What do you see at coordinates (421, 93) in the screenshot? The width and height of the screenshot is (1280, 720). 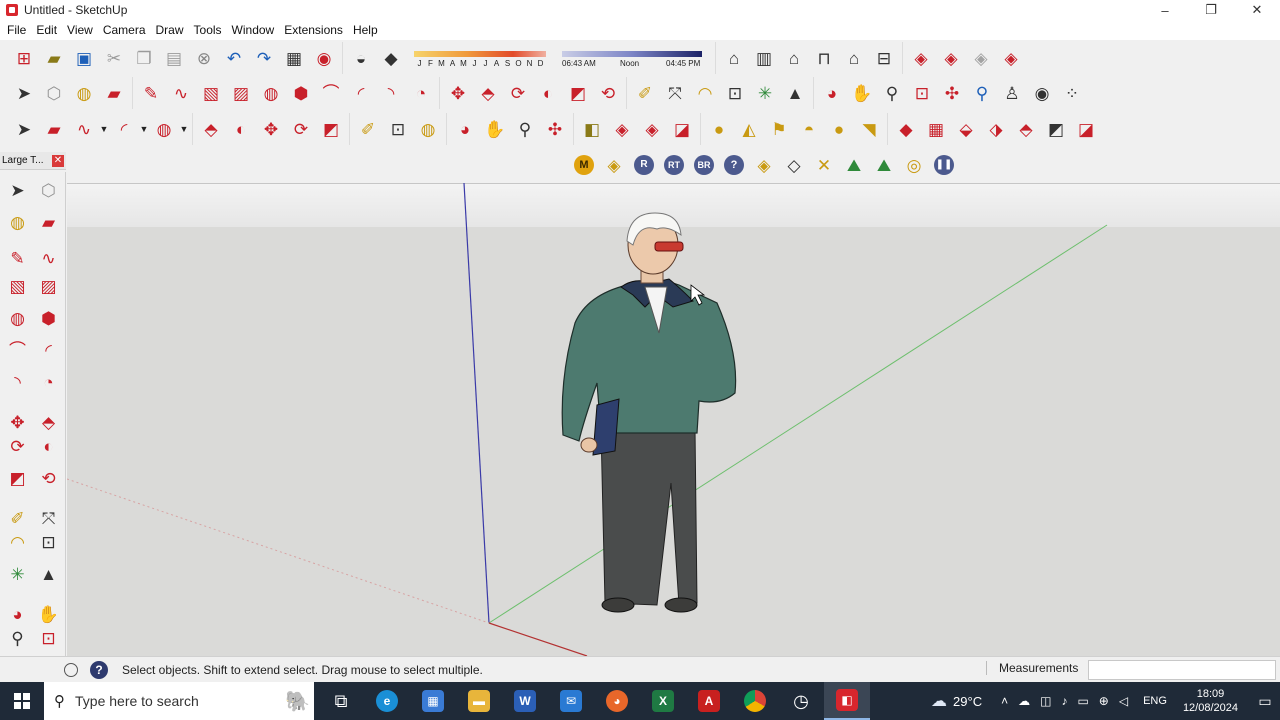 I see `pie-icon: ◔` at bounding box center [421, 93].